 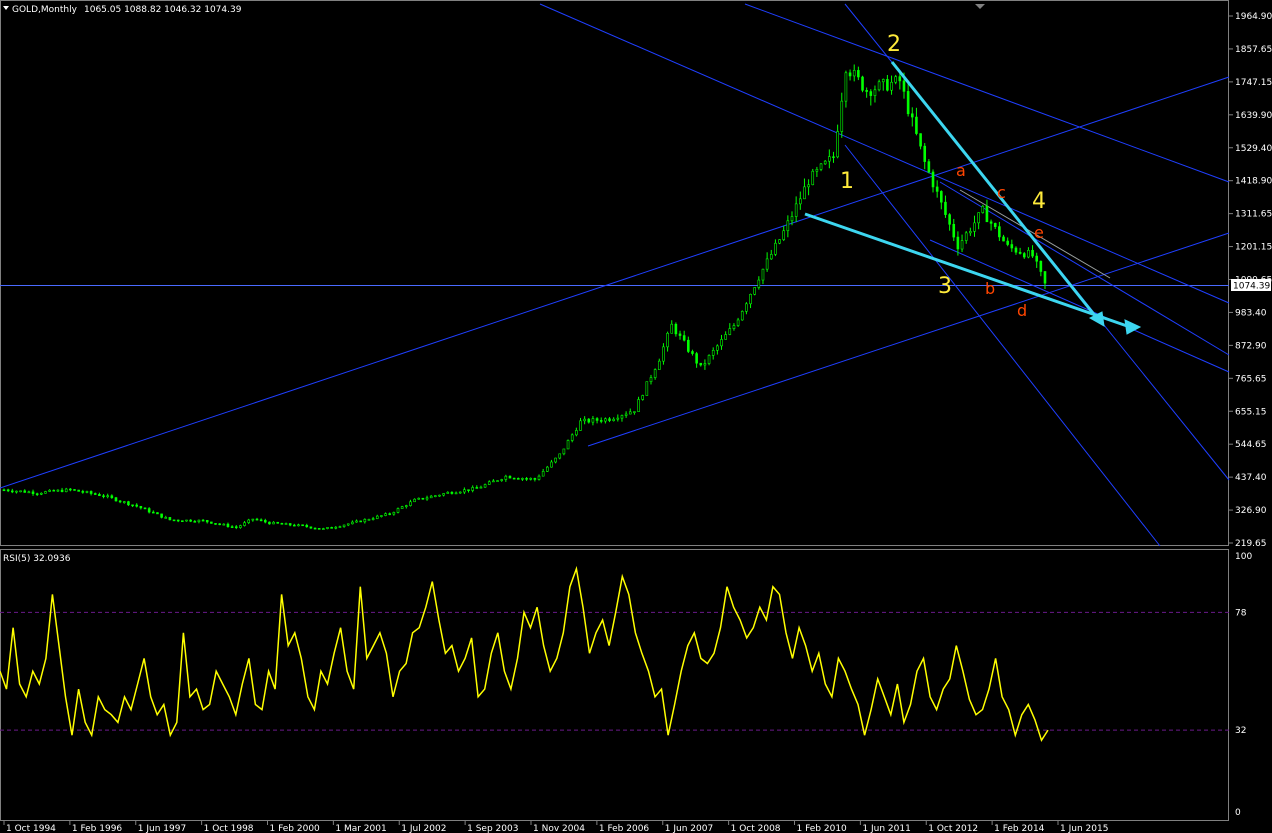 I want to click on sub-wave-label-e: e, so click(x=1039, y=232).